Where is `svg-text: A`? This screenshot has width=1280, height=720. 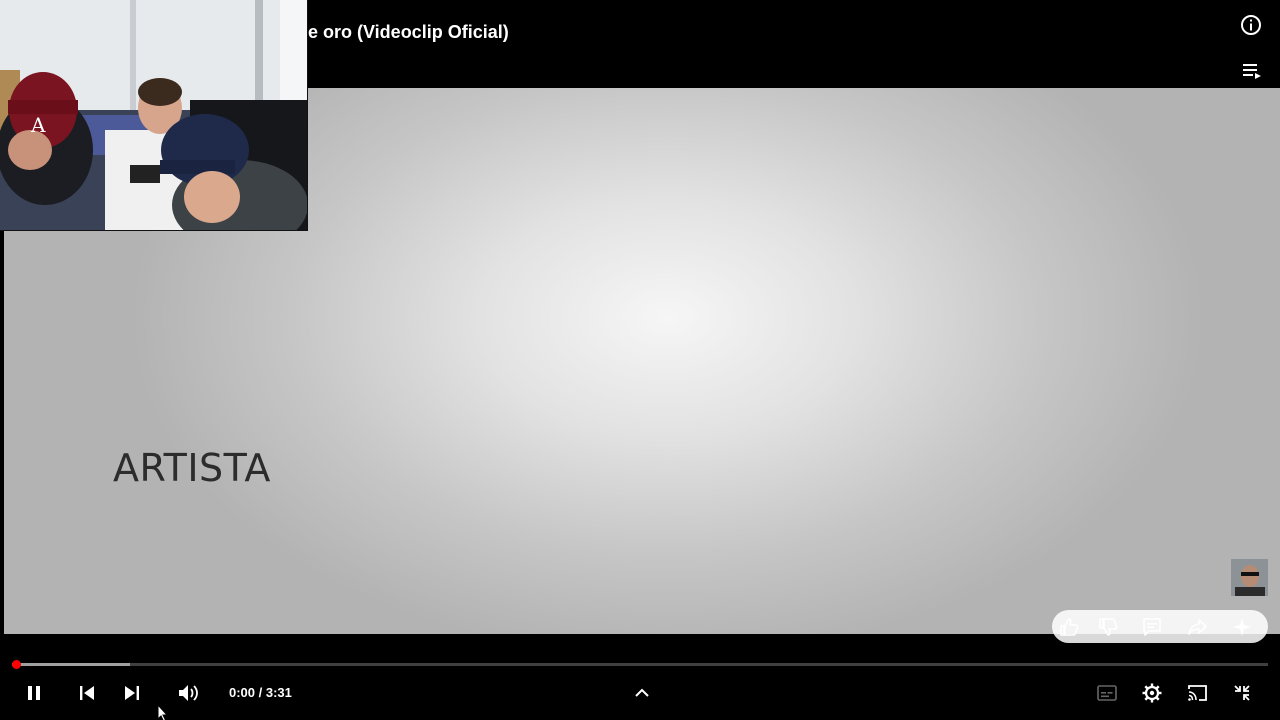 svg-text: A is located at coordinates (38, 125).